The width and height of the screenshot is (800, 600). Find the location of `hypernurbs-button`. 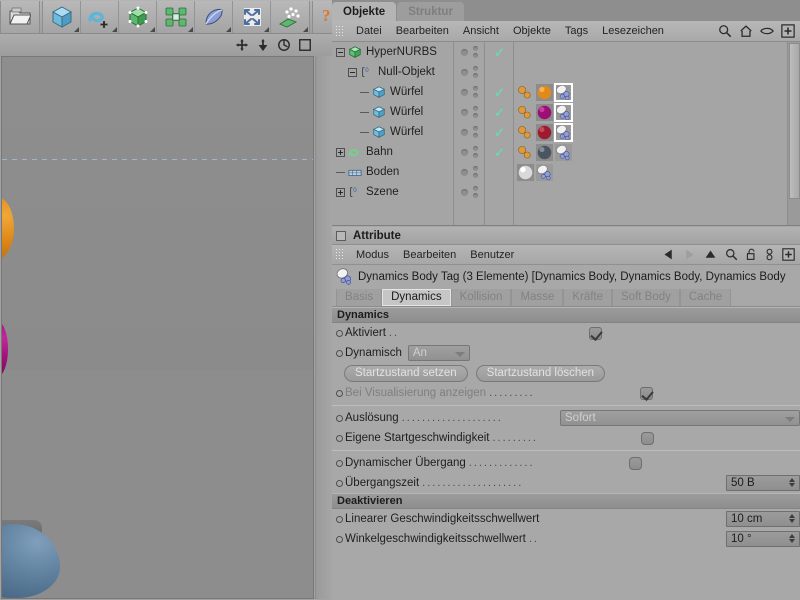

hypernurbs-button is located at coordinates (138, 16).